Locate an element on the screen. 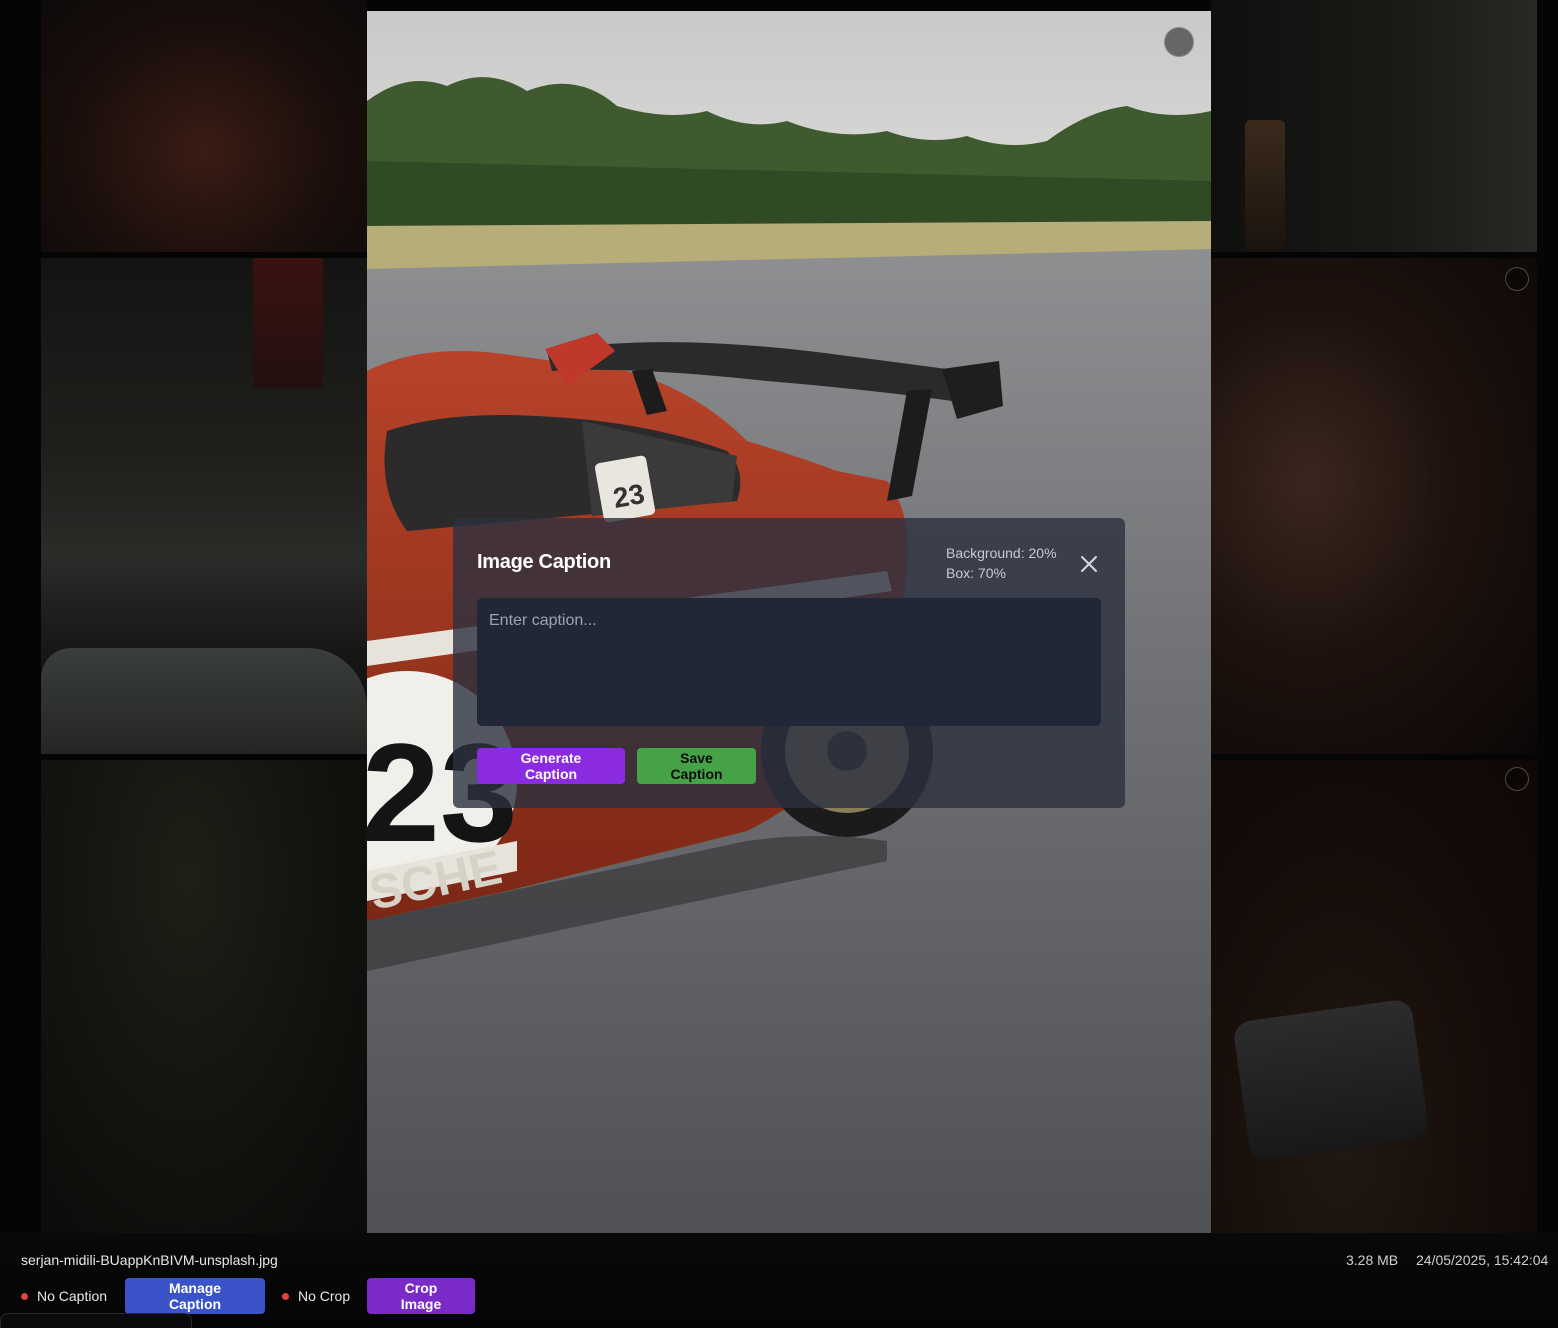 Image resolution: width=1558 pixels, height=1328 pixels. modal-title: Image Caption is located at coordinates (544, 562).